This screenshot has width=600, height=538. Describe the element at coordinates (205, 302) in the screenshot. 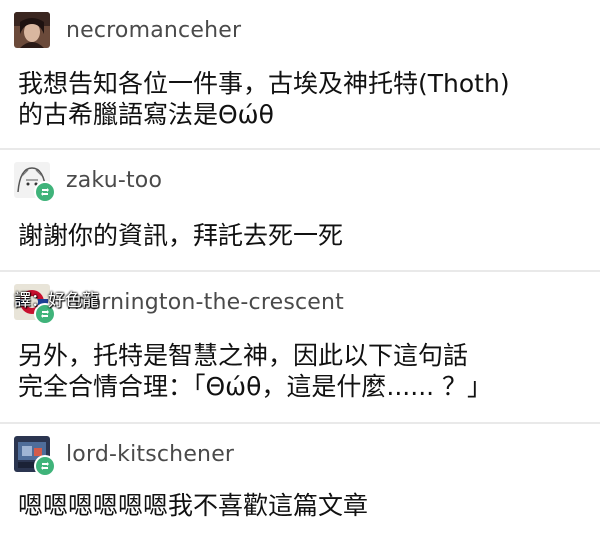

I see `username: mornington-the-crescent` at that location.